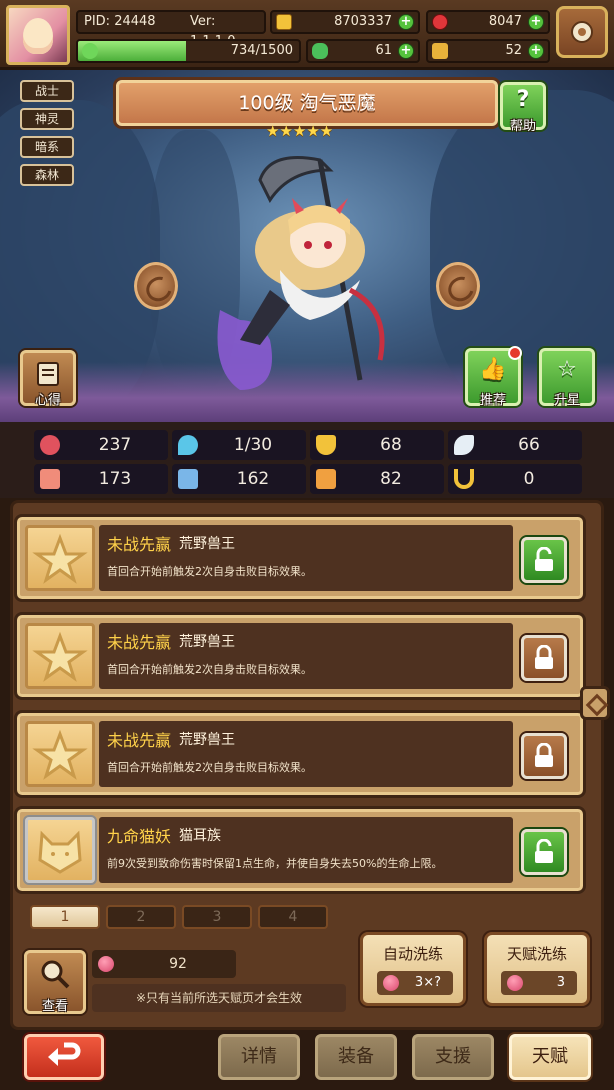  I want to click on talent-wash-button: 天赋洗练 3, so click(537, 969).